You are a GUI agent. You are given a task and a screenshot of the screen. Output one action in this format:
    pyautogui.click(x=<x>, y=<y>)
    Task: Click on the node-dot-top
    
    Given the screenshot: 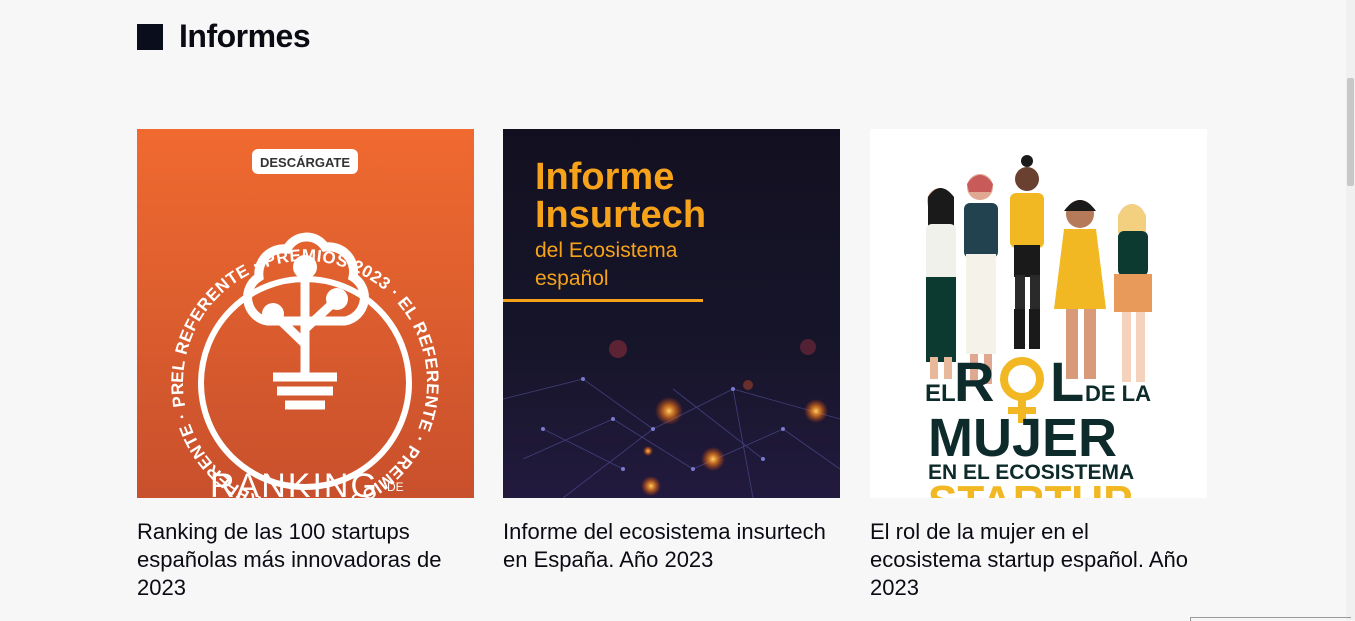 What is the action you would take?
    pyautogui.click(x=305, y=267)
    